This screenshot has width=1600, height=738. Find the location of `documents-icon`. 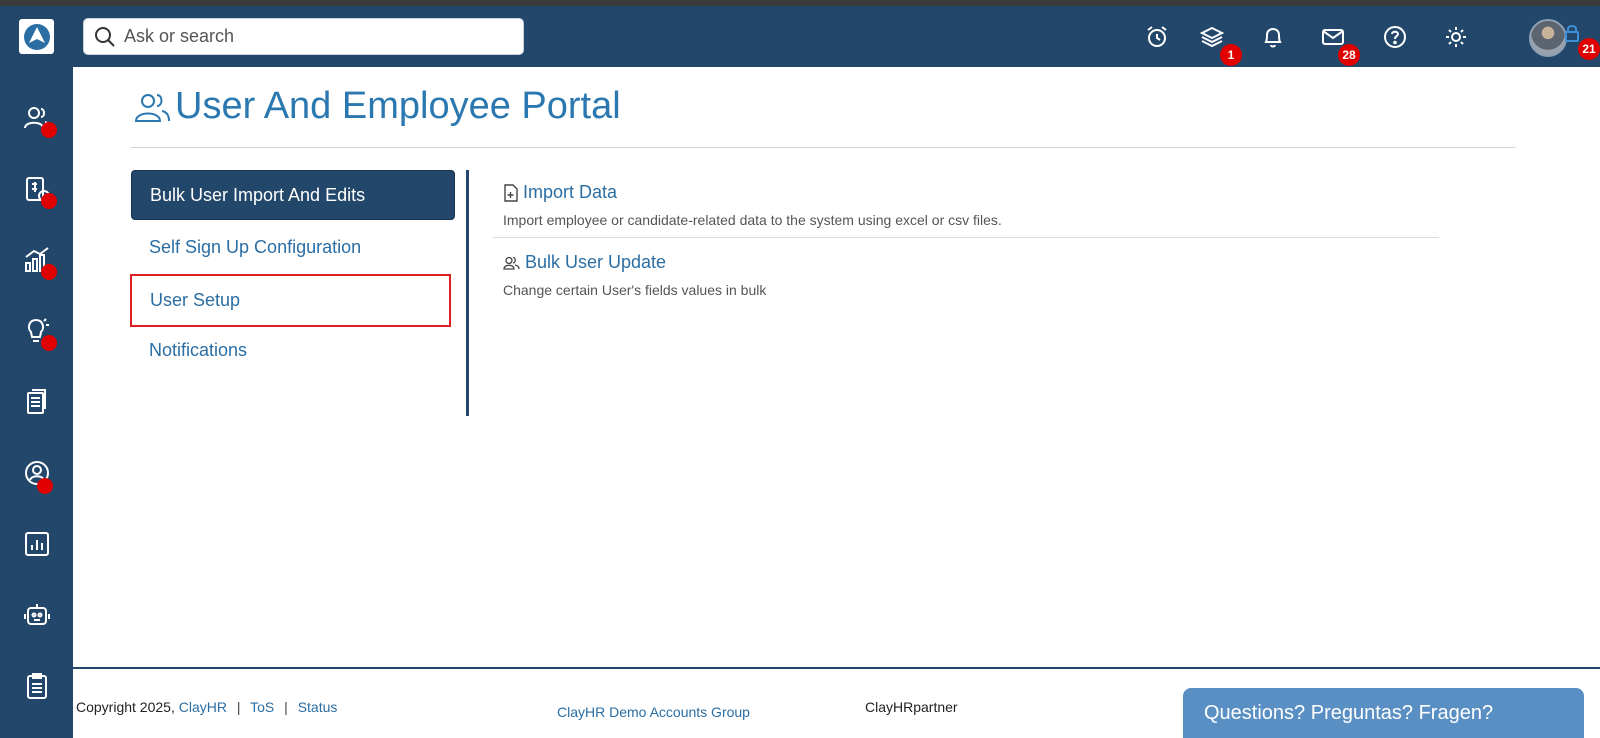

documents-icon is located at coordinates (36, 401).